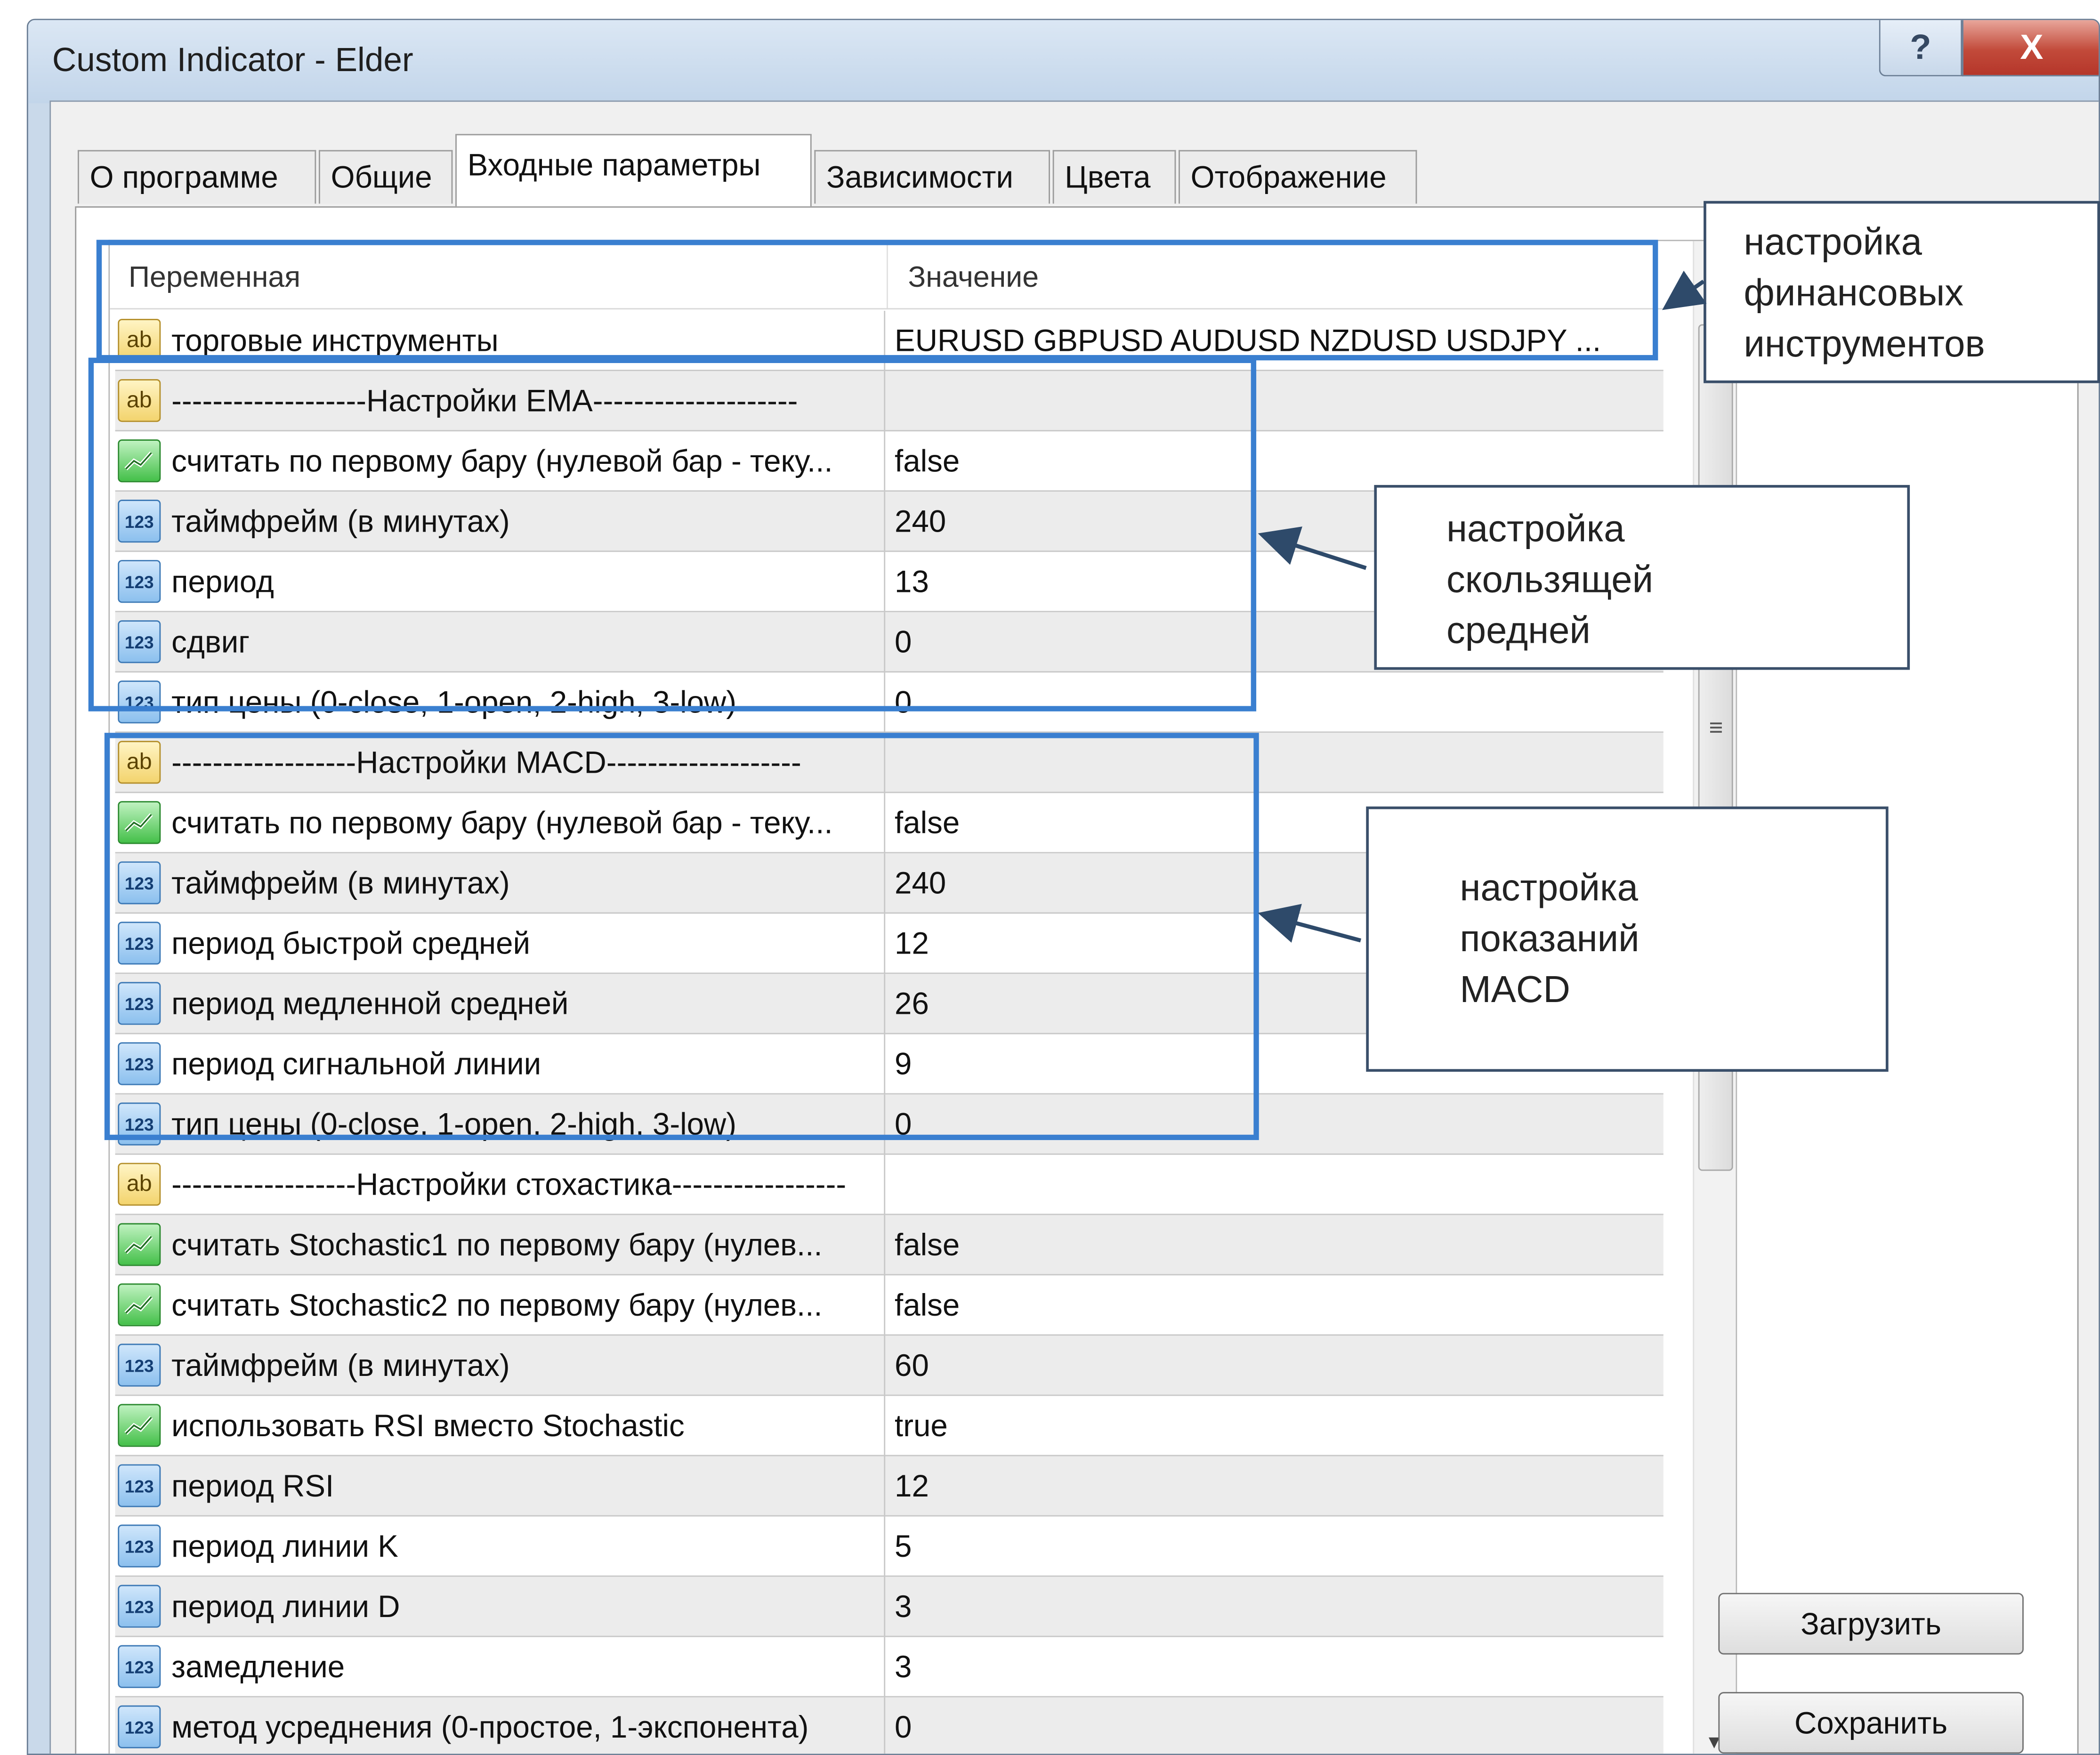 This screenshot has height=1755, width=2100. I want to click on instruments-highlight, so click(877, 300).